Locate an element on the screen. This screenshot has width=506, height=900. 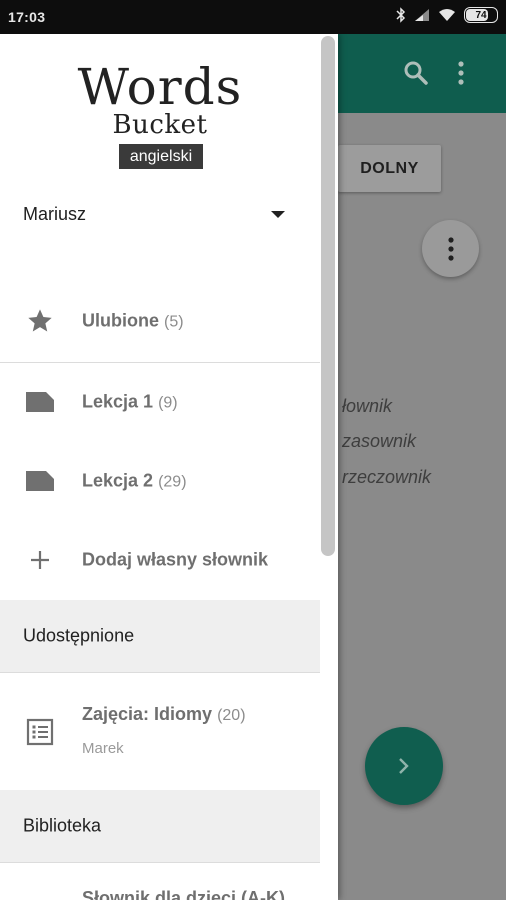
chevron-right-icon is located at coordinates (404, 766).